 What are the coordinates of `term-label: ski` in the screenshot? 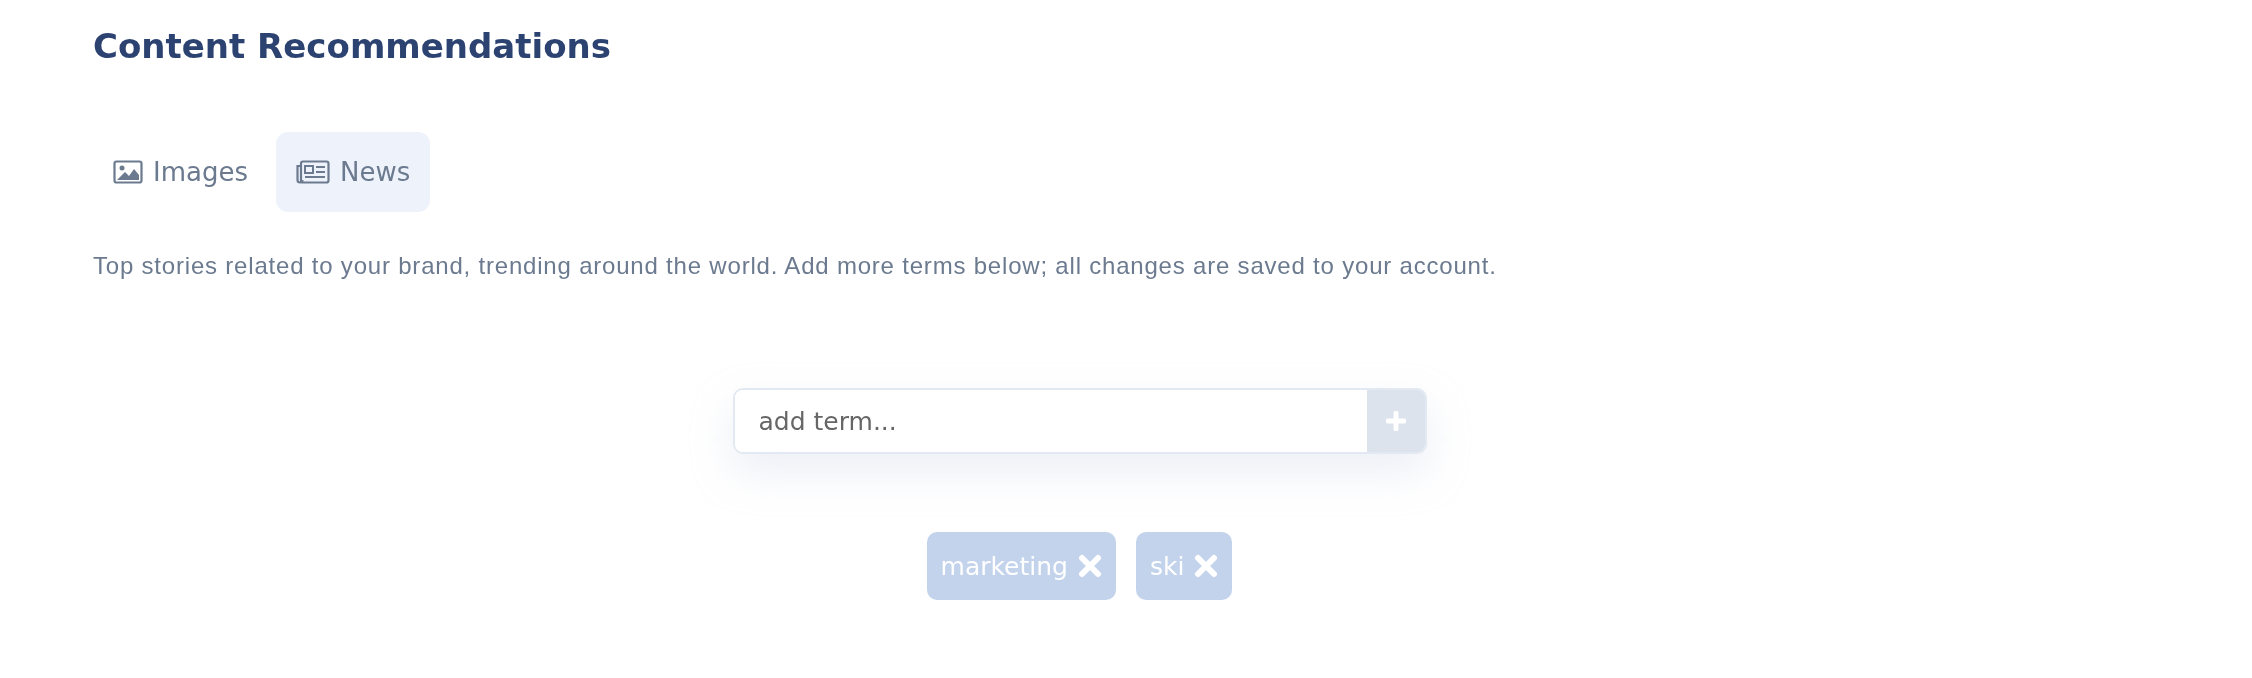 It's located at (1167, 566).